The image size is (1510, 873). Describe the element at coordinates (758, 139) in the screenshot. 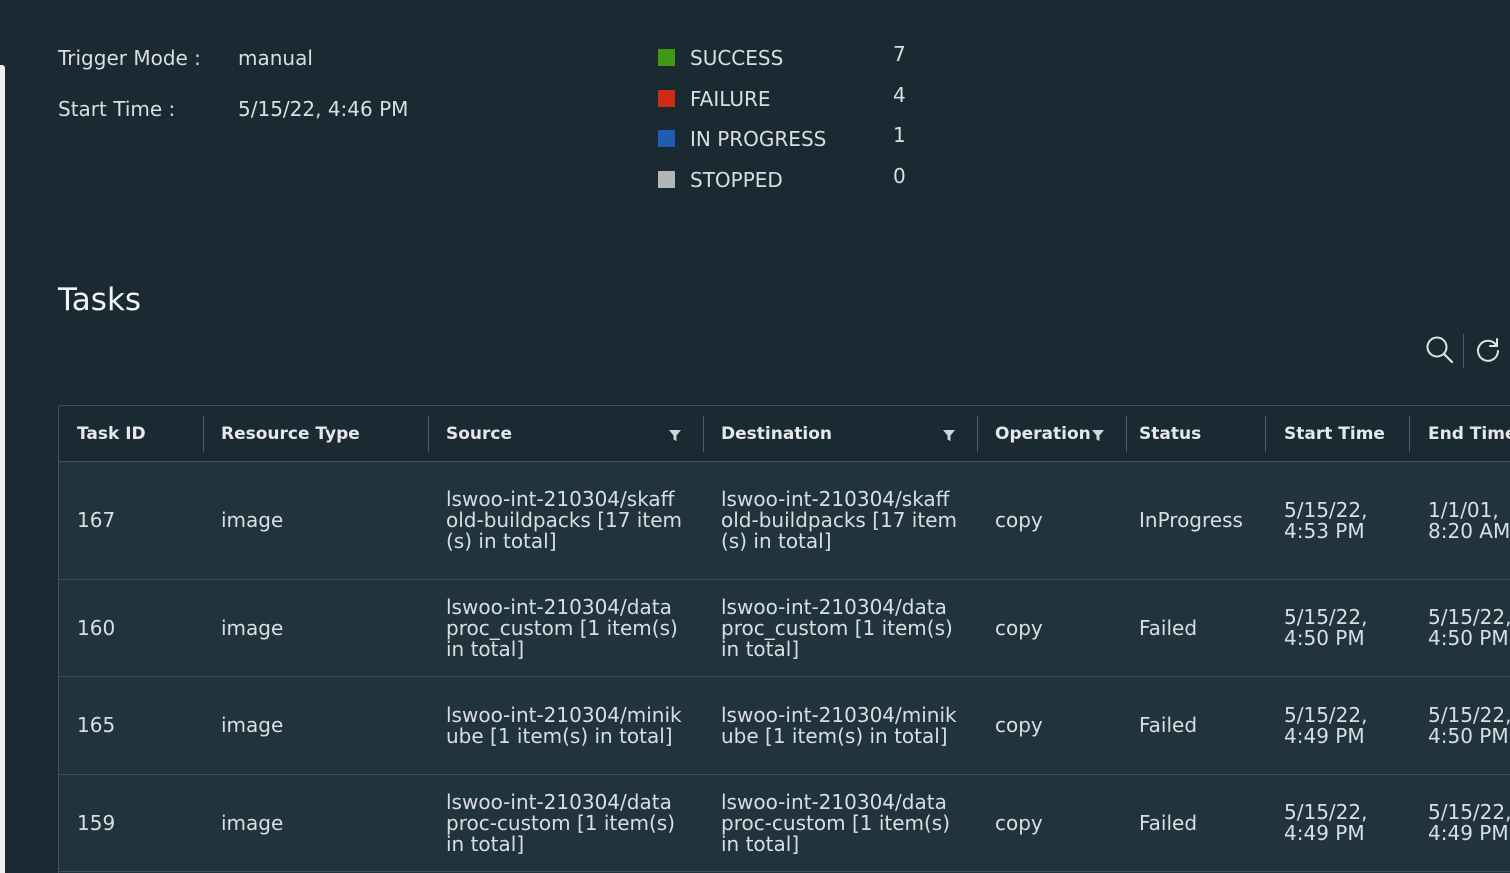

I see `legend-label: IN PROGRESS` at that location.